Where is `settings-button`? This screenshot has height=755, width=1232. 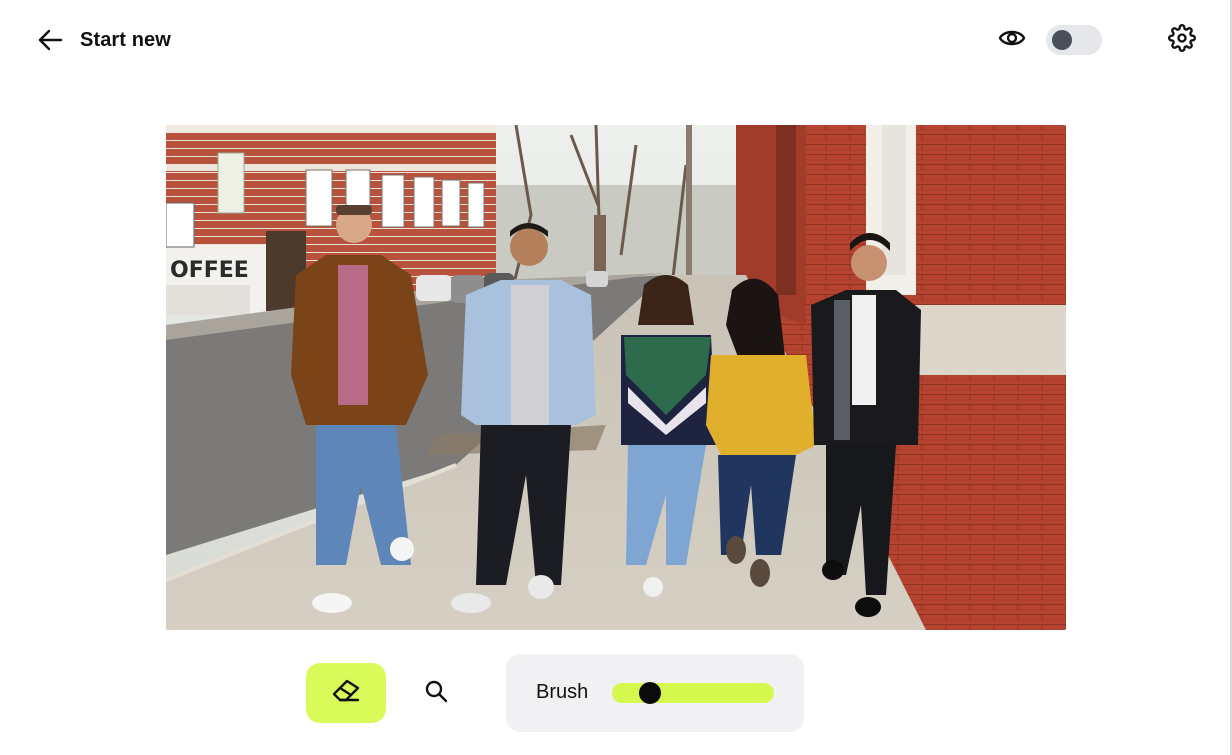
settings-button is located at coordinates (1182, 40).